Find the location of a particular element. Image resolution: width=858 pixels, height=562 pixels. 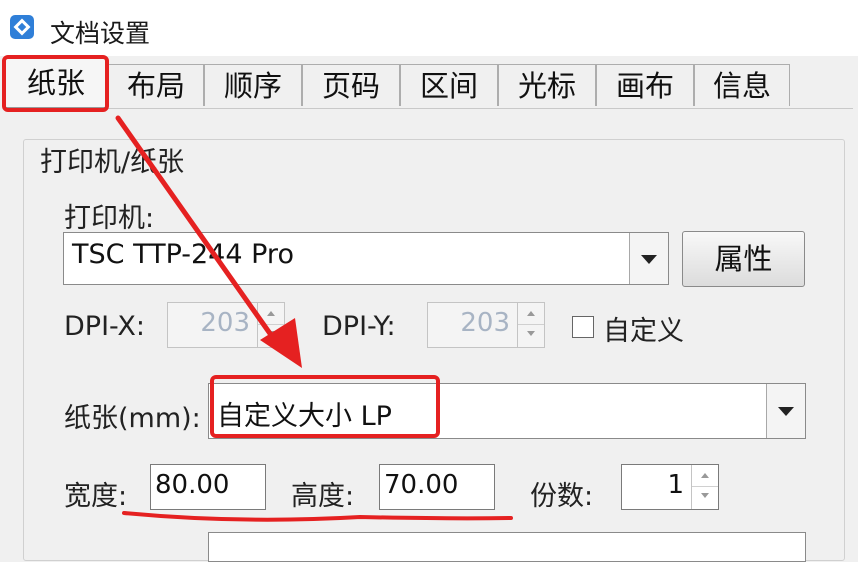

width-label: 宽度: is located at coordinates (96, 496).